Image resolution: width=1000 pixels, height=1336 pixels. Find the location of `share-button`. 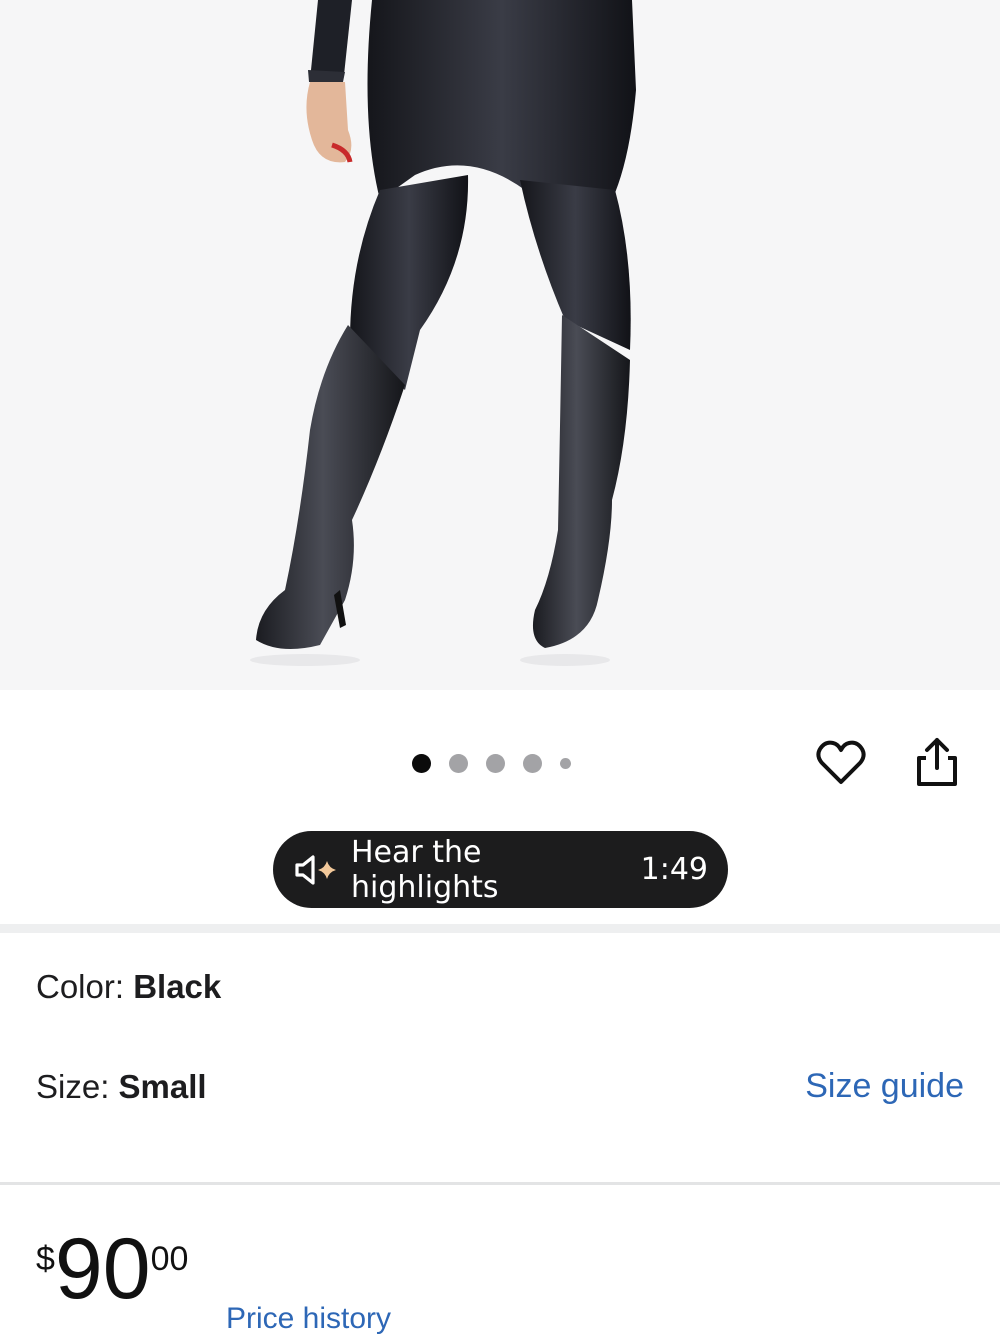

share-button is located at coordinates (937, 763).